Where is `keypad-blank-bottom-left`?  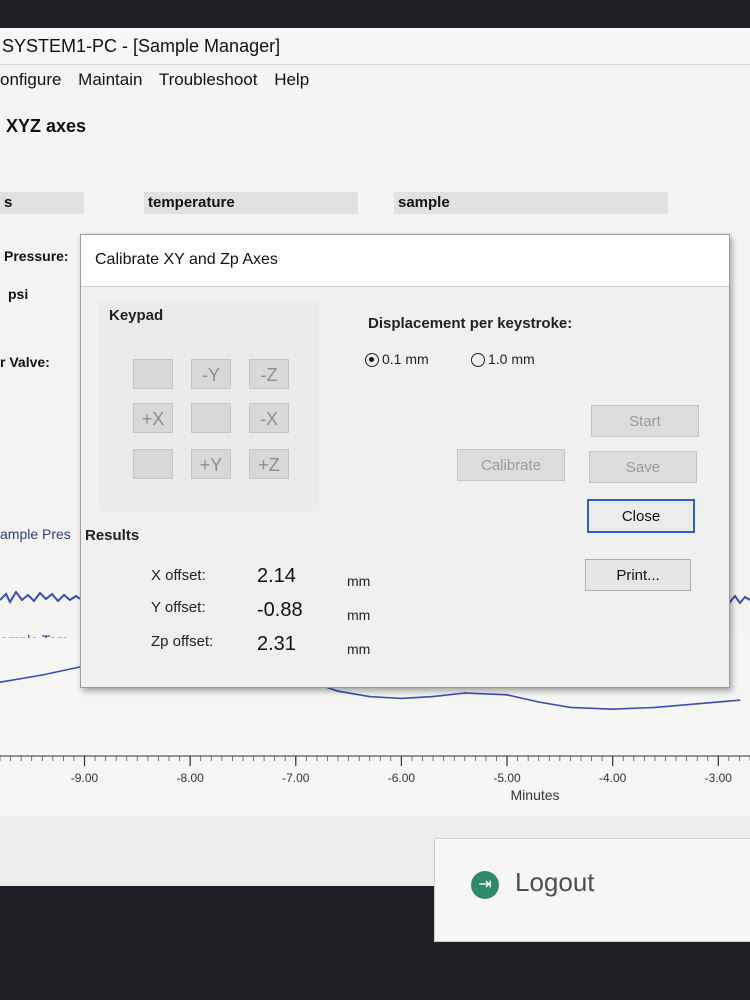
keypad-blank-bottom-left is located at coordinates (153, 464).